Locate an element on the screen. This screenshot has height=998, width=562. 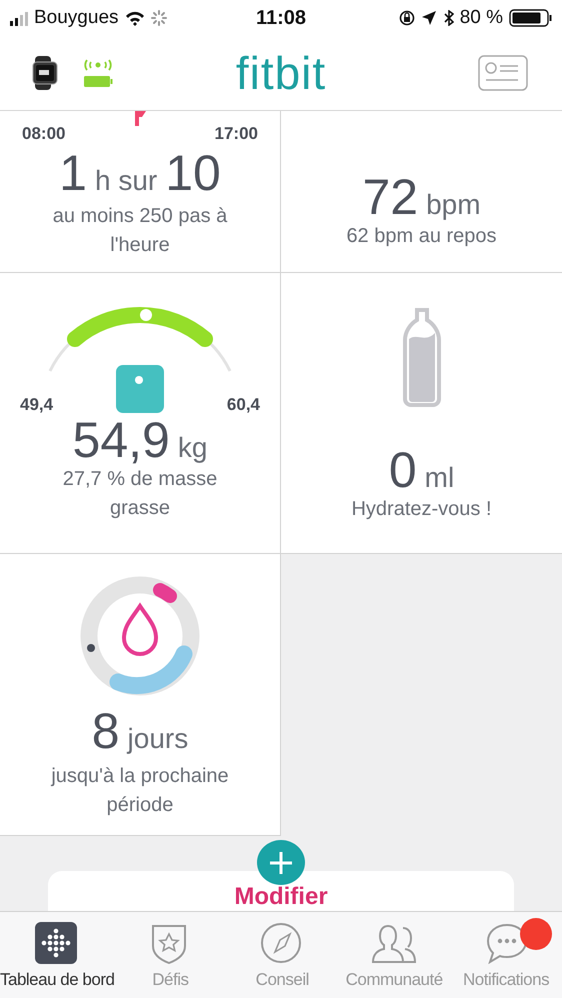
metric-tile: 49,4 60,4 54,9 kg 27,7 % de masse grasse is located at coordinates (140, 413).